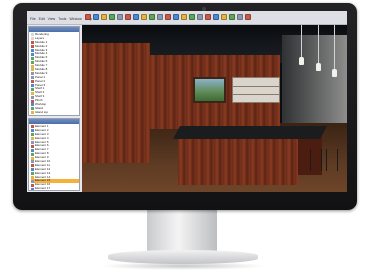  I want to click on undo-icon, so click(120, 17).